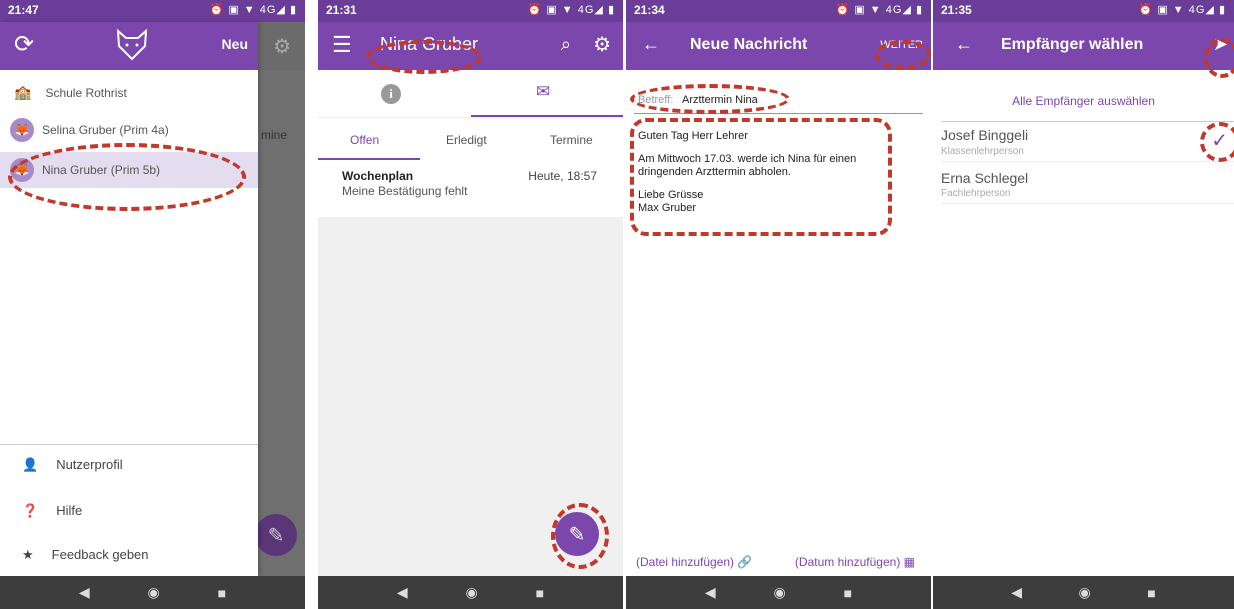  What do you see at coordinates (23, 92) in the screenshot?
I see `school-icon: 🏫` at bounding box center [23, 92].